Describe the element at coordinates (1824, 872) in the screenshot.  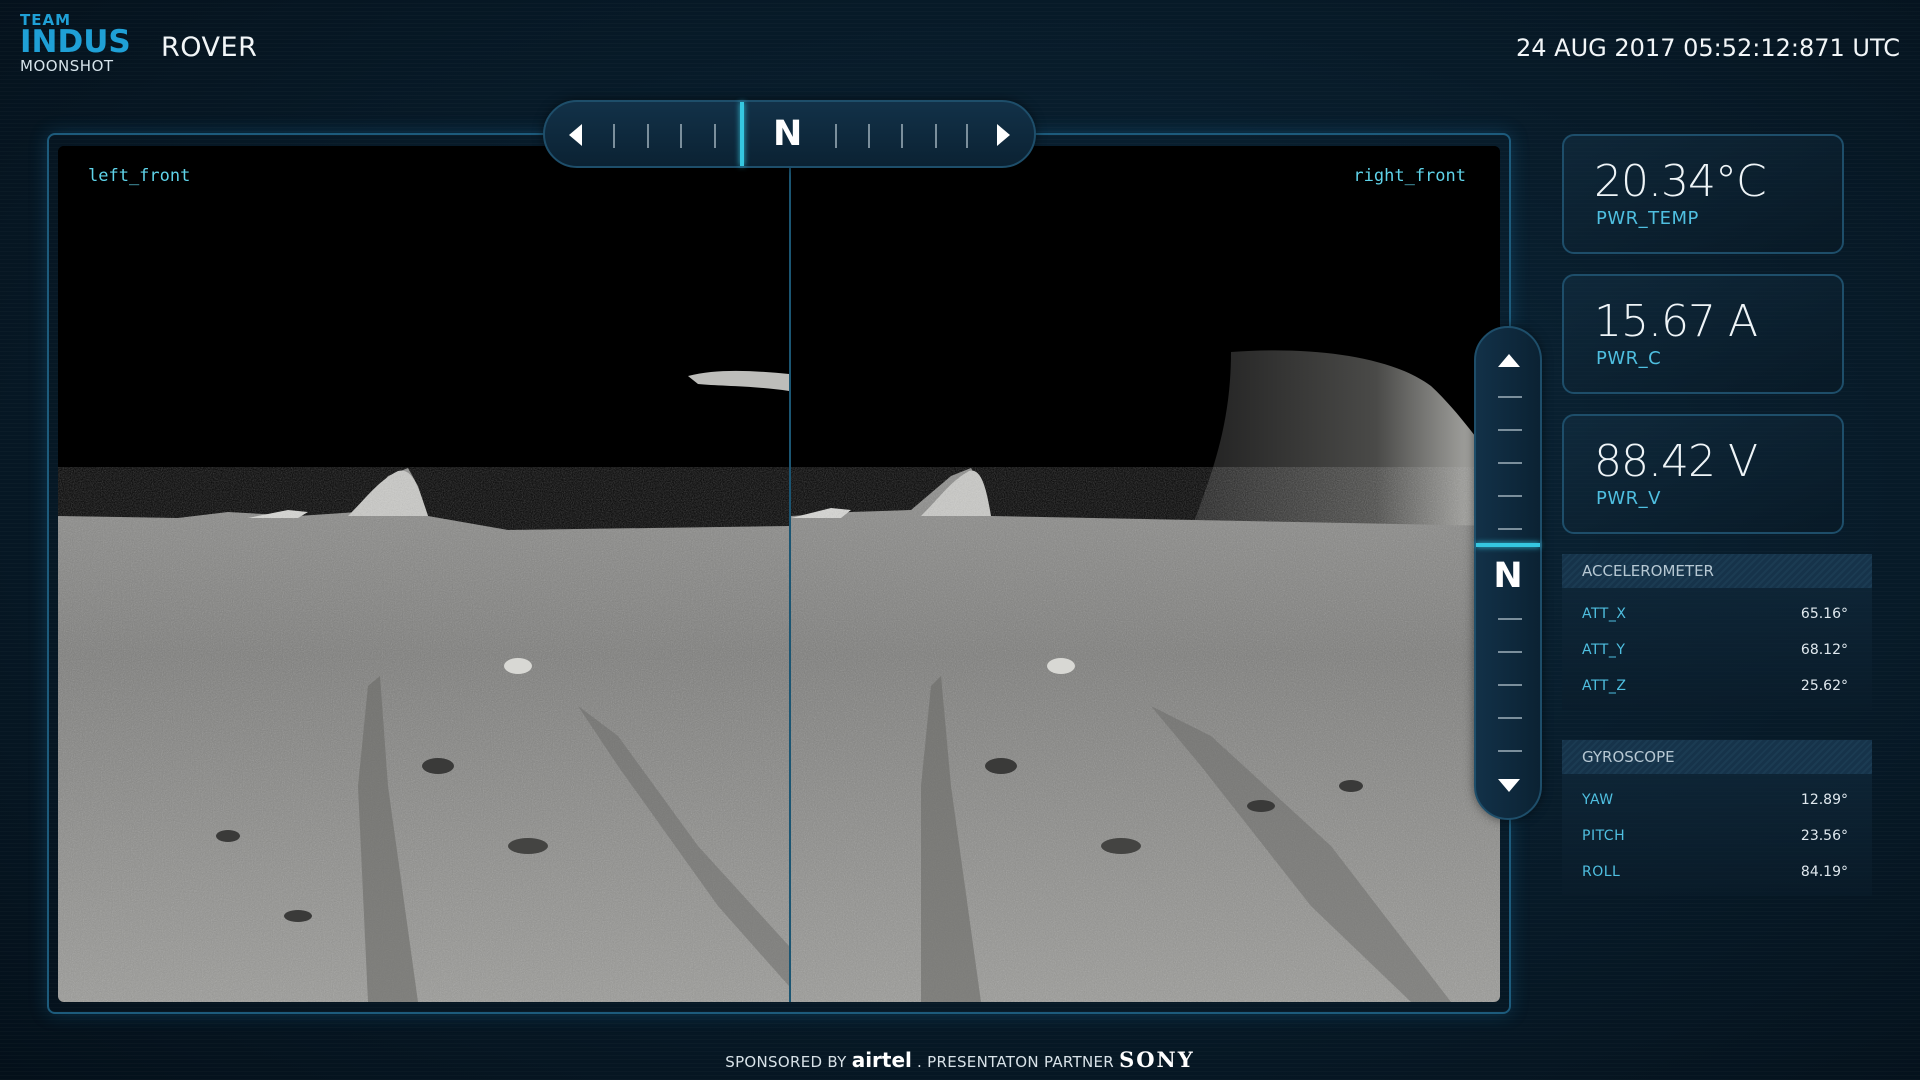
I see `sensor-value: 84.19°` at that location.